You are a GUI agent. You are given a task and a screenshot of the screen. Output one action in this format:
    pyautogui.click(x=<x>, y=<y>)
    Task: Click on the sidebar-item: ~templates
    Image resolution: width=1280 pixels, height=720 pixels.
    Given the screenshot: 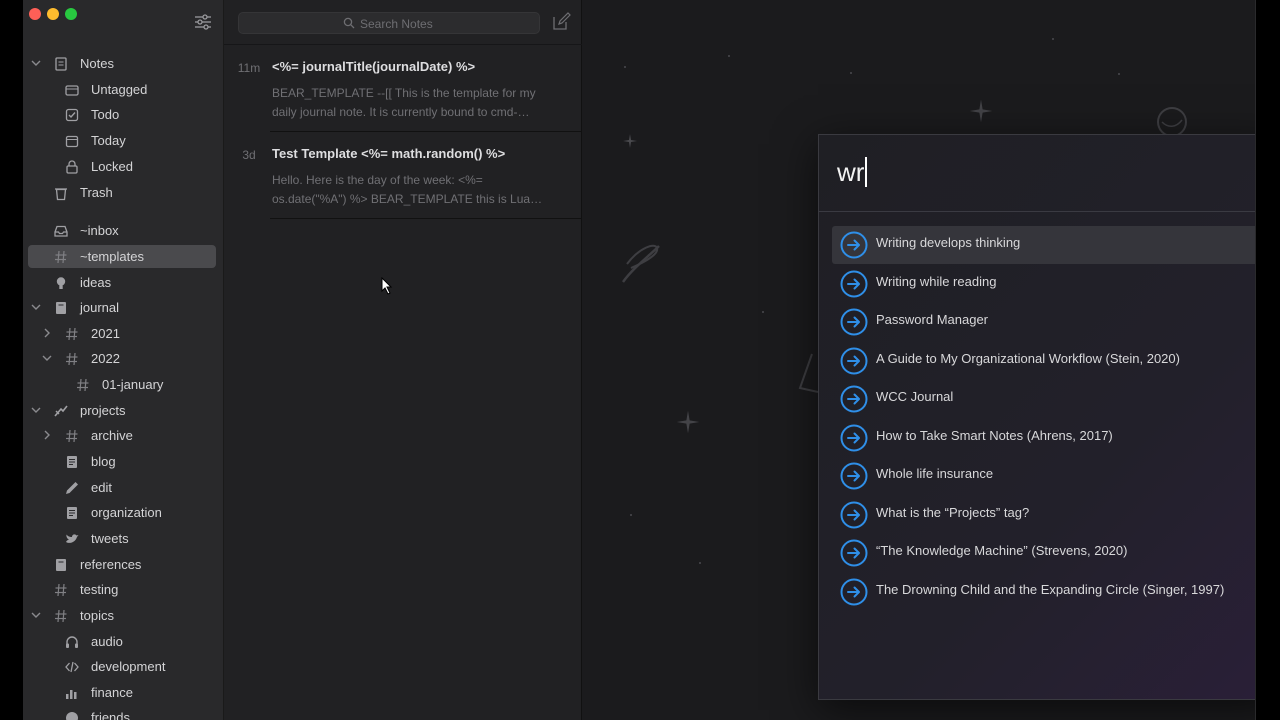 What is the action you would take?
    pyautogui.click(x=122, y=256)
    